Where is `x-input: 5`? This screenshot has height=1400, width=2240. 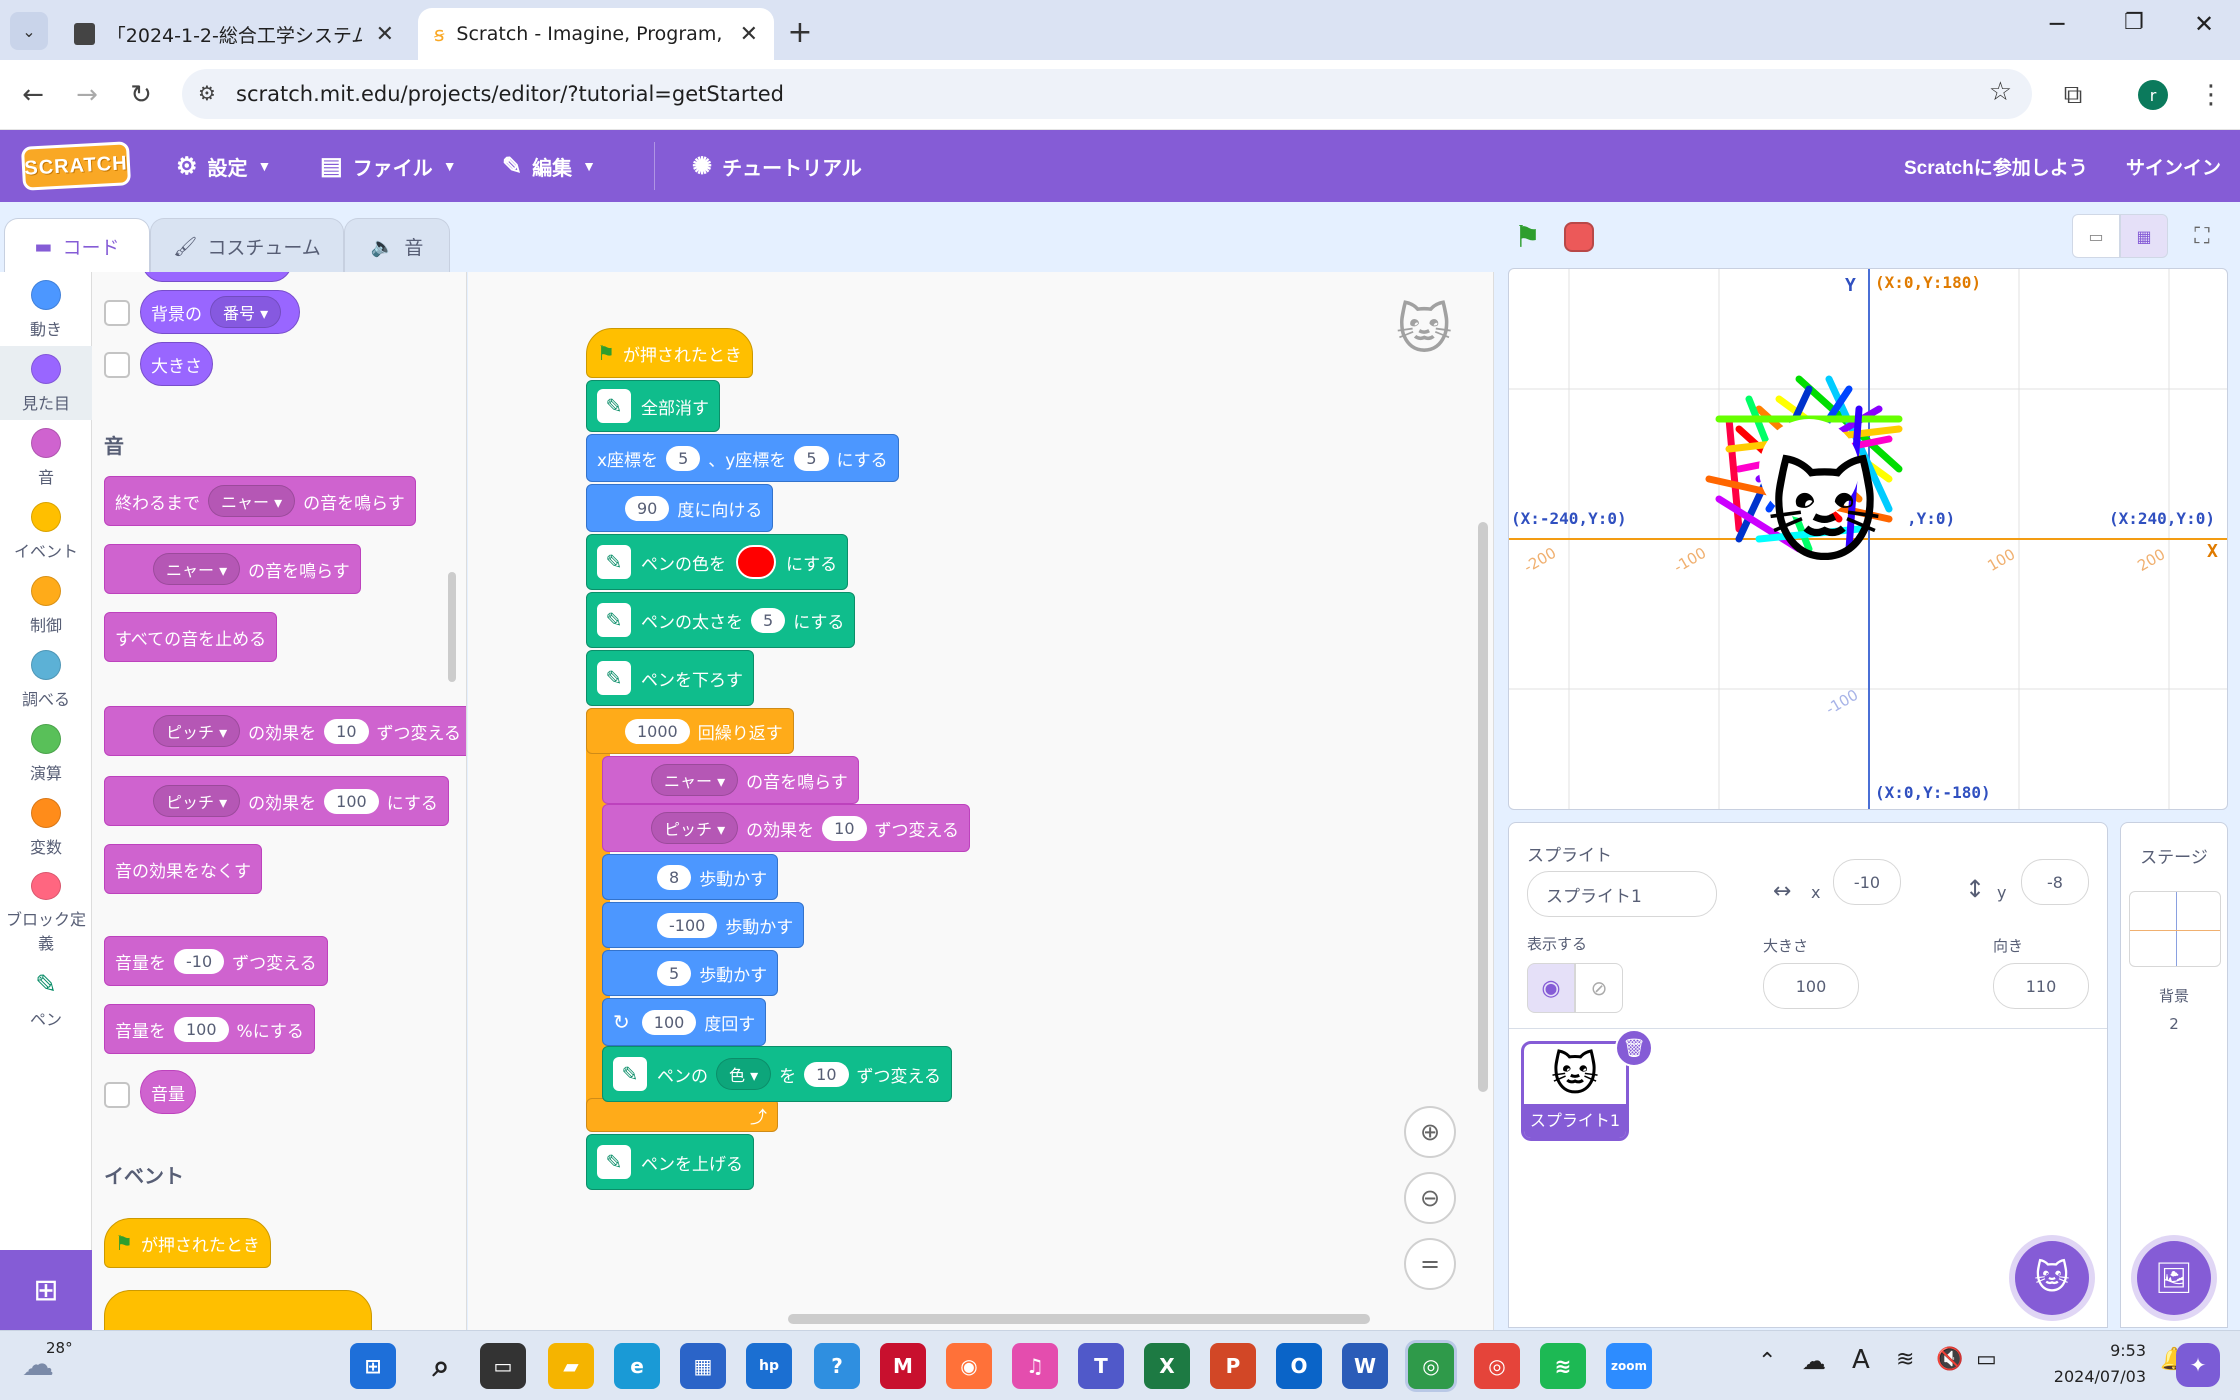
x-input: 5 is located at coordinates (683, 458).